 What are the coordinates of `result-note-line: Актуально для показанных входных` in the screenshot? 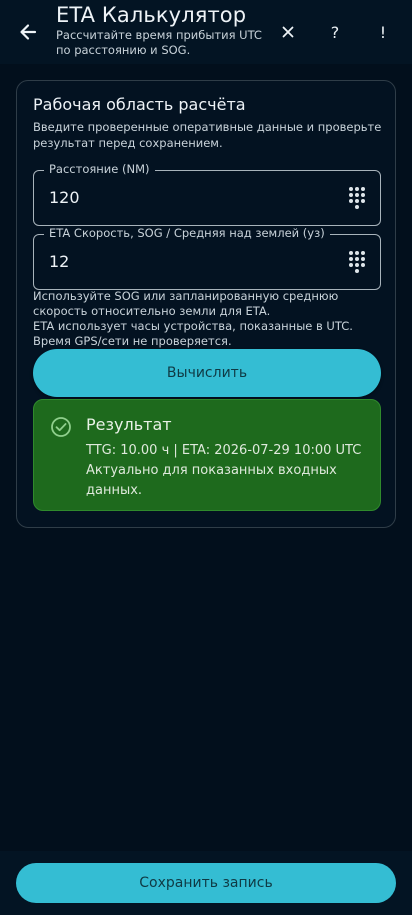 It's located at (211, 470).